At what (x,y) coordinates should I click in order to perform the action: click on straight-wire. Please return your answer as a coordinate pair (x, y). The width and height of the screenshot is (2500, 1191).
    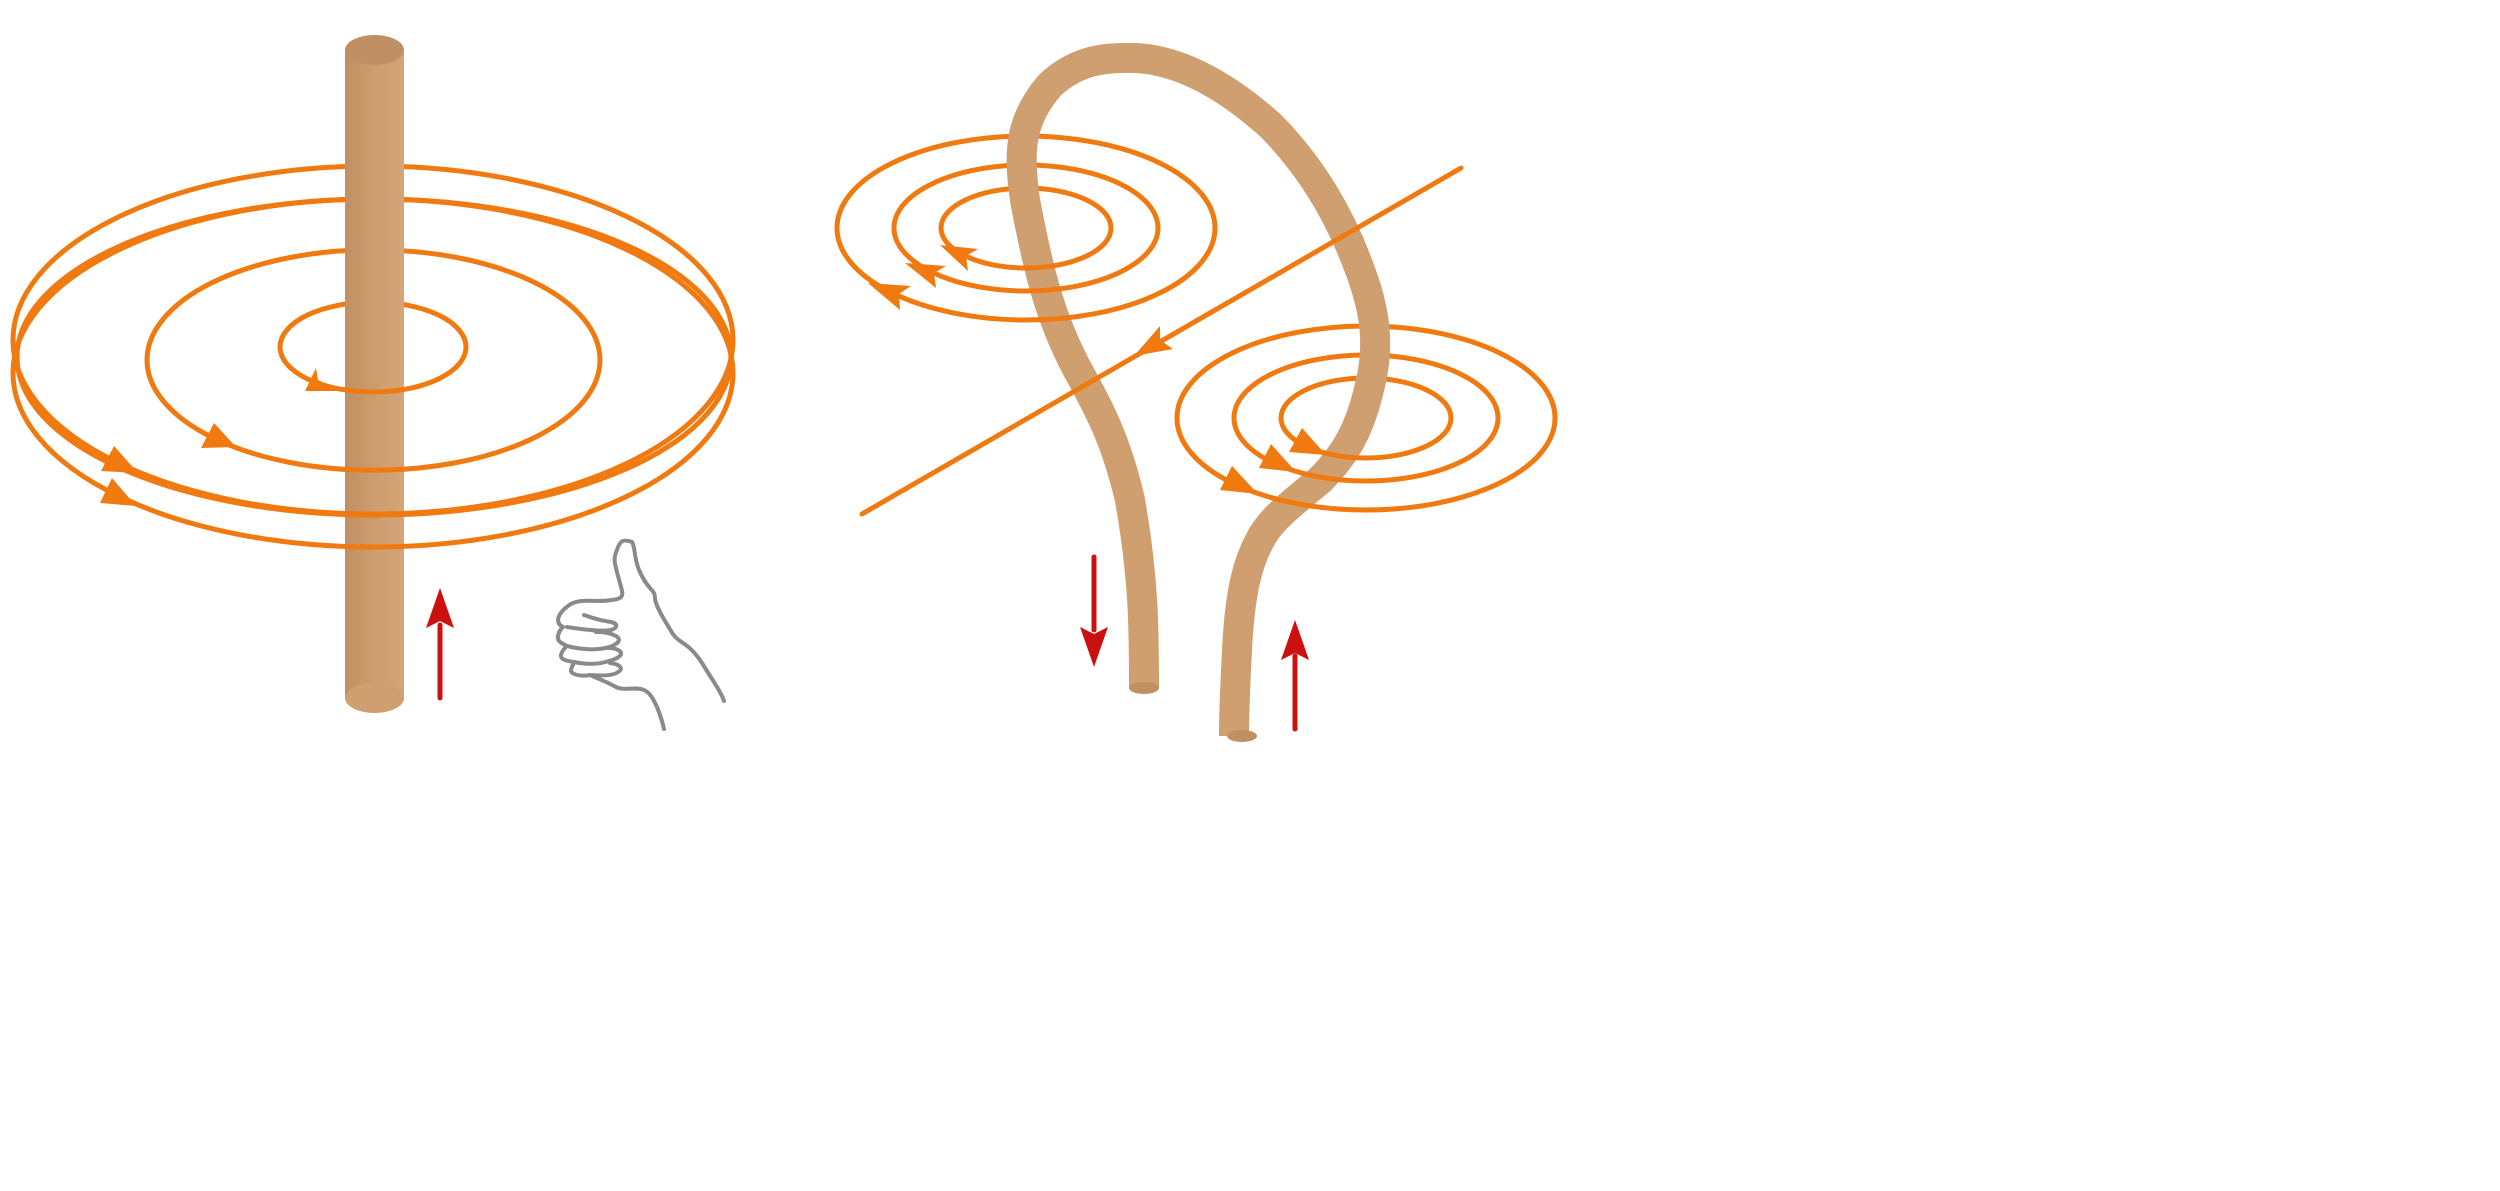
    Looking at the image, I should click on (374, 374).